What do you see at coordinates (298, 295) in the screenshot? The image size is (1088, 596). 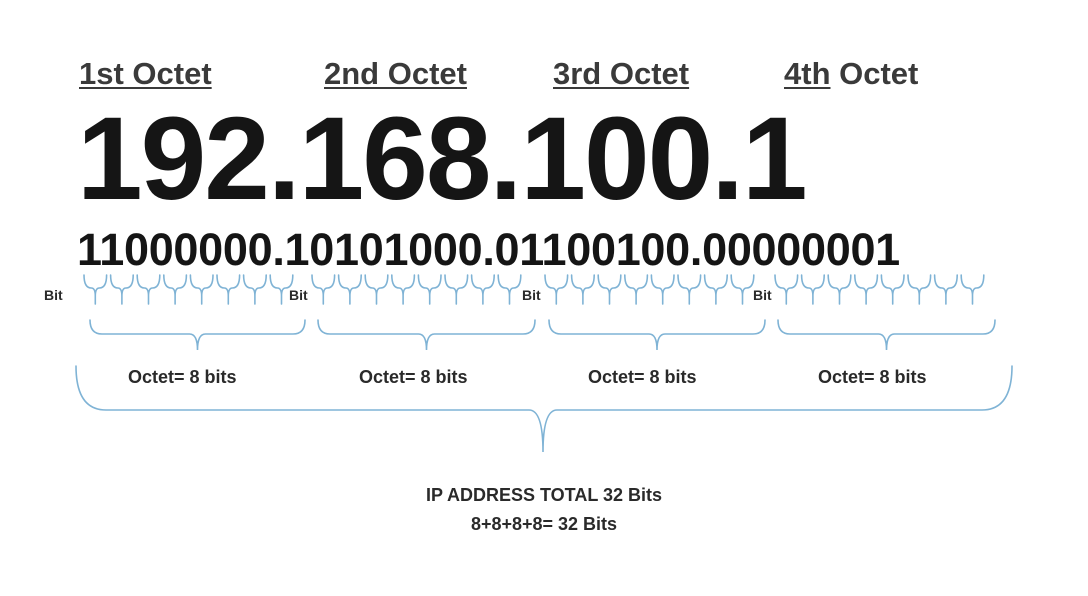 I see `bit-label-2: Bit` at bounding box center [298, 295].